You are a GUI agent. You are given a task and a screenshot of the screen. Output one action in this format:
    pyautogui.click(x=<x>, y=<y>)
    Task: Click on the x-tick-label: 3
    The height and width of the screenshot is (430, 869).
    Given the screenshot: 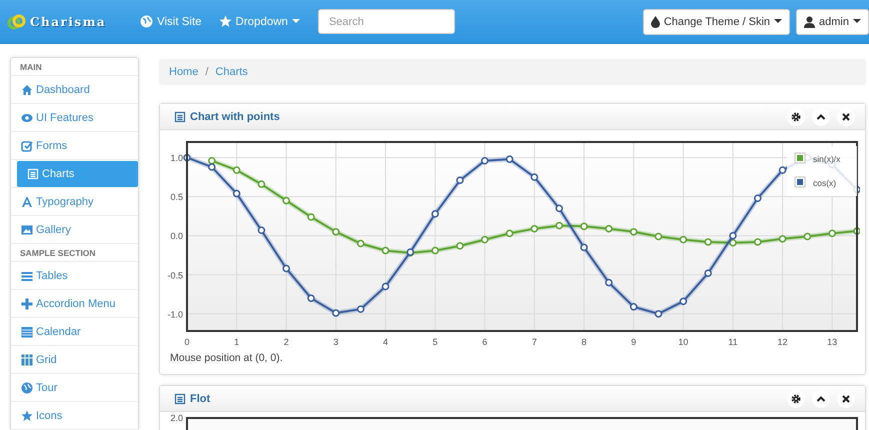 What is the action you would take?
    pyautogui.click(x=335, y=342)
    